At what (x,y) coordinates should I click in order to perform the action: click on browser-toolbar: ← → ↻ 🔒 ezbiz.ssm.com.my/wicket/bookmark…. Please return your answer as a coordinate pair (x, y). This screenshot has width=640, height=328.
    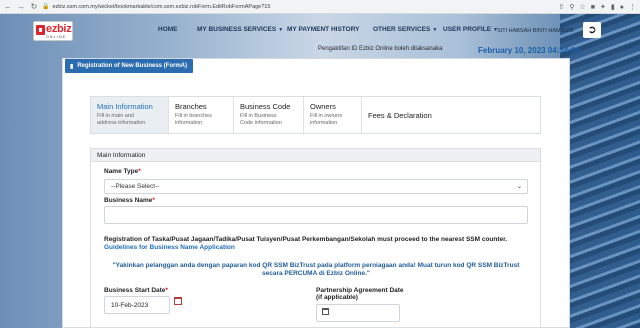
    Looking at the image, I should click on (320, 7).